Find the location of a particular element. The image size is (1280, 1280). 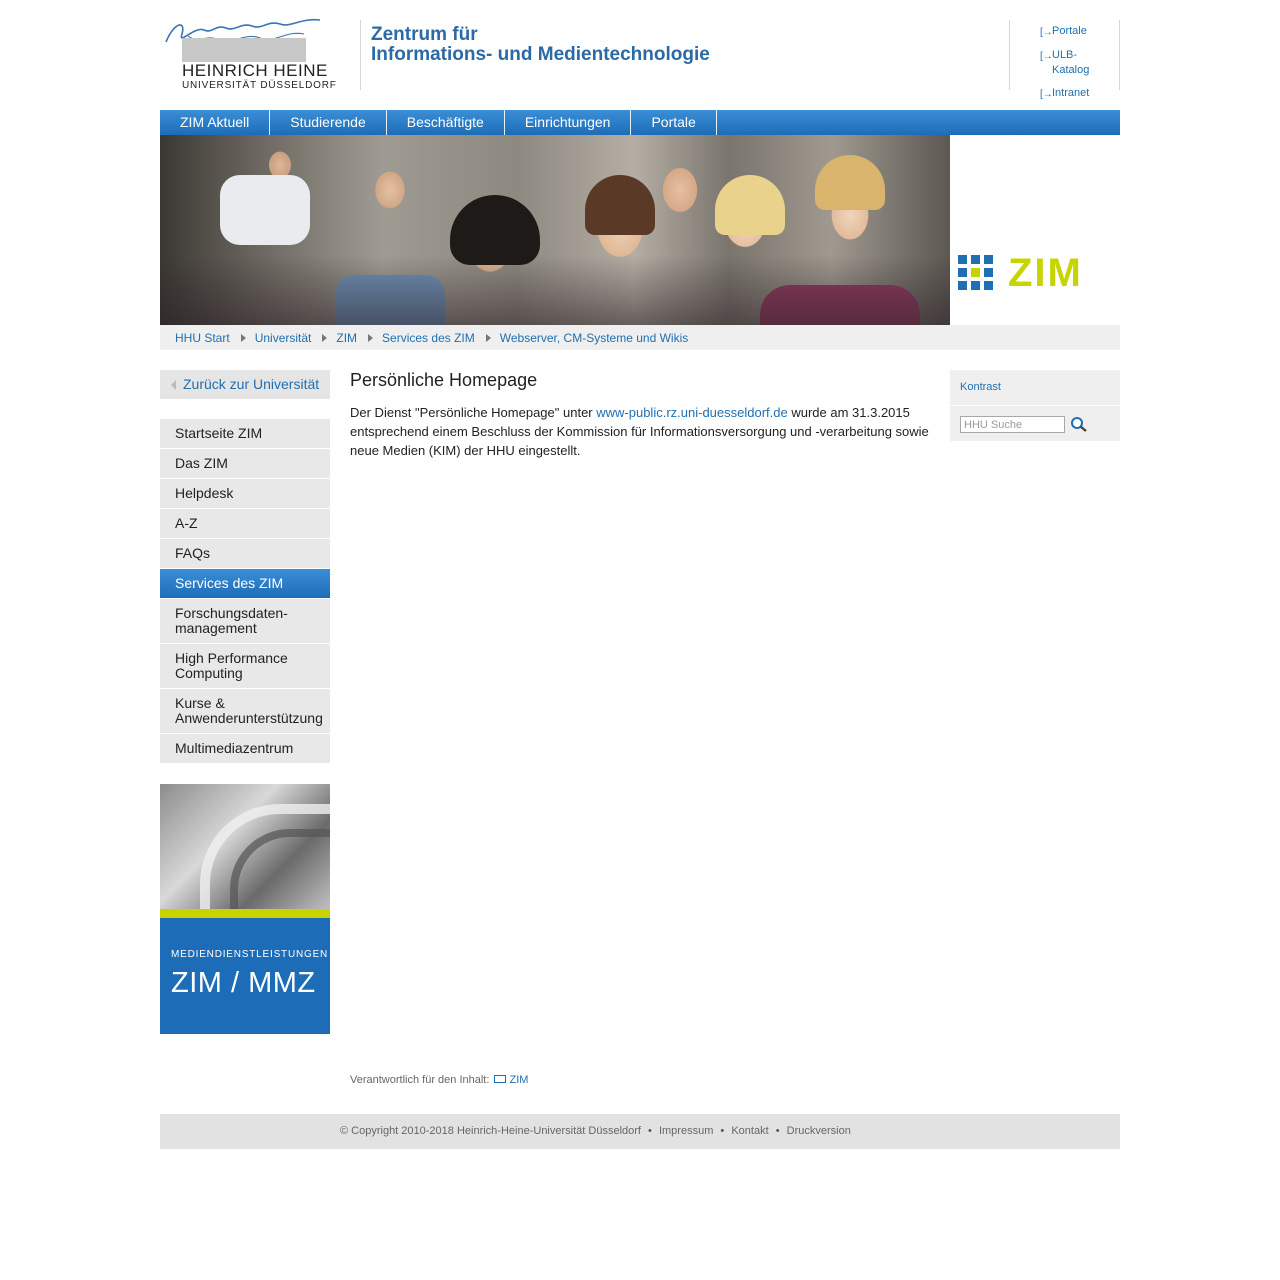

site-title-line2: Informations- und Medientechnologie is located at coordinates (540, 54).